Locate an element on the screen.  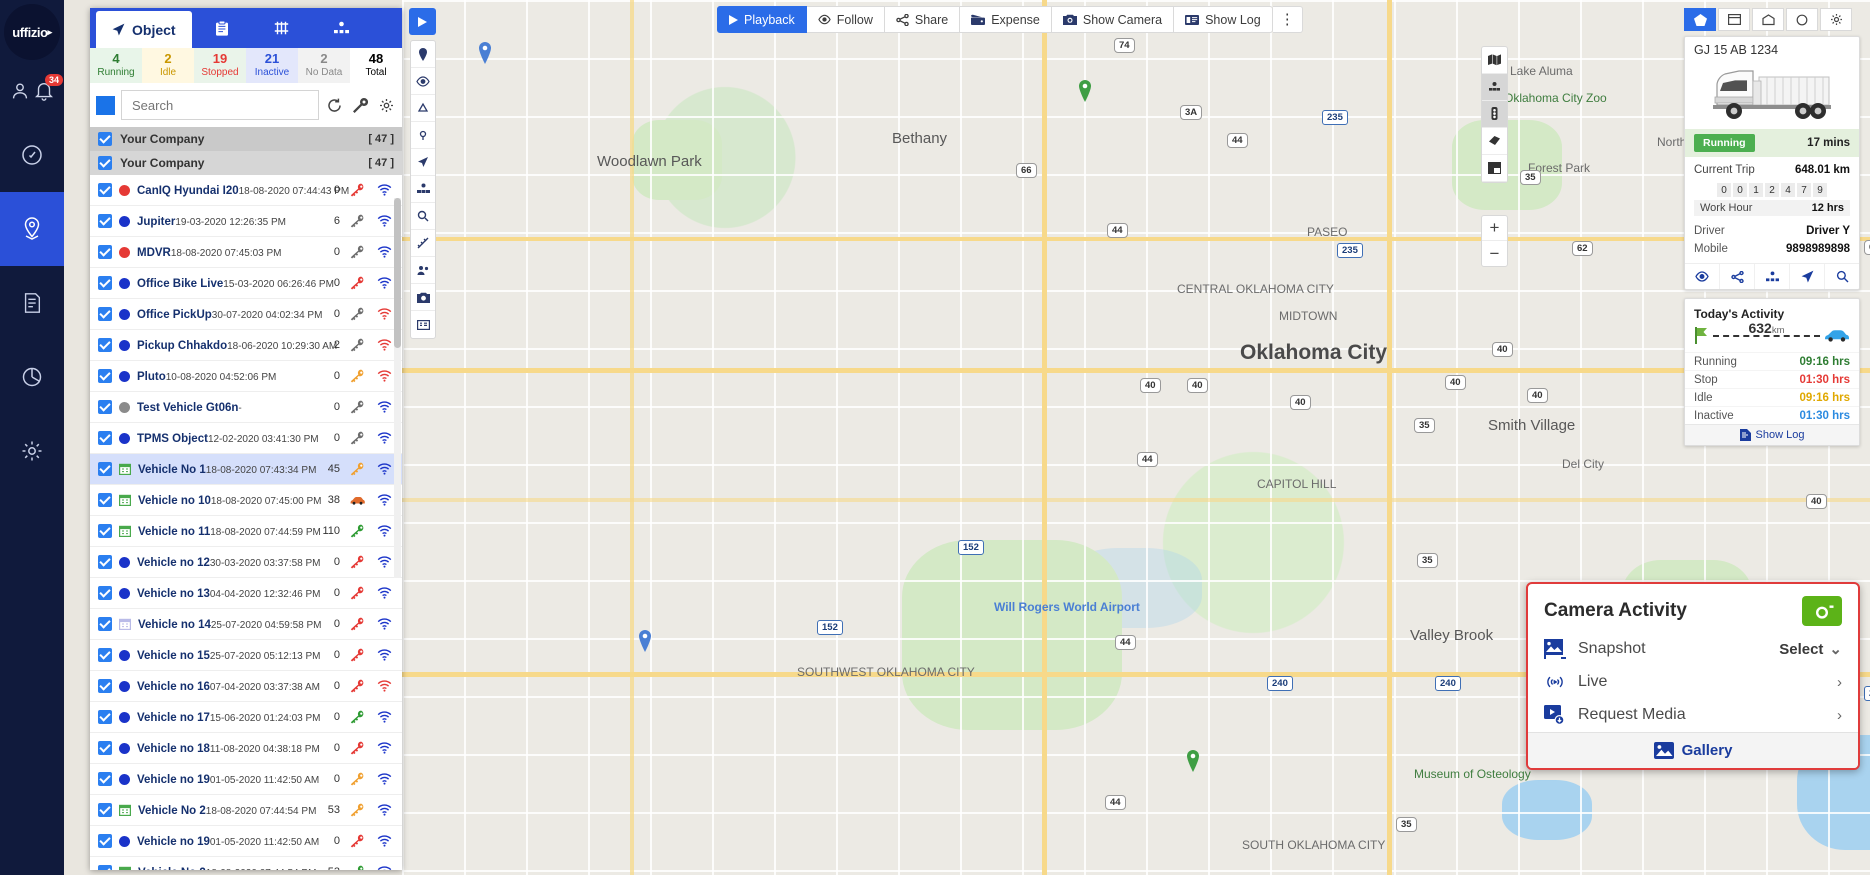
navigation-icon is located at coordinates (1807, 276).